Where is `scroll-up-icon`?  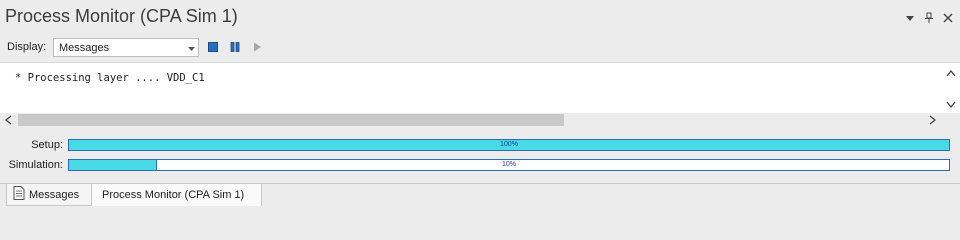 scroll-up-icon is located at coordinates (951, 74).